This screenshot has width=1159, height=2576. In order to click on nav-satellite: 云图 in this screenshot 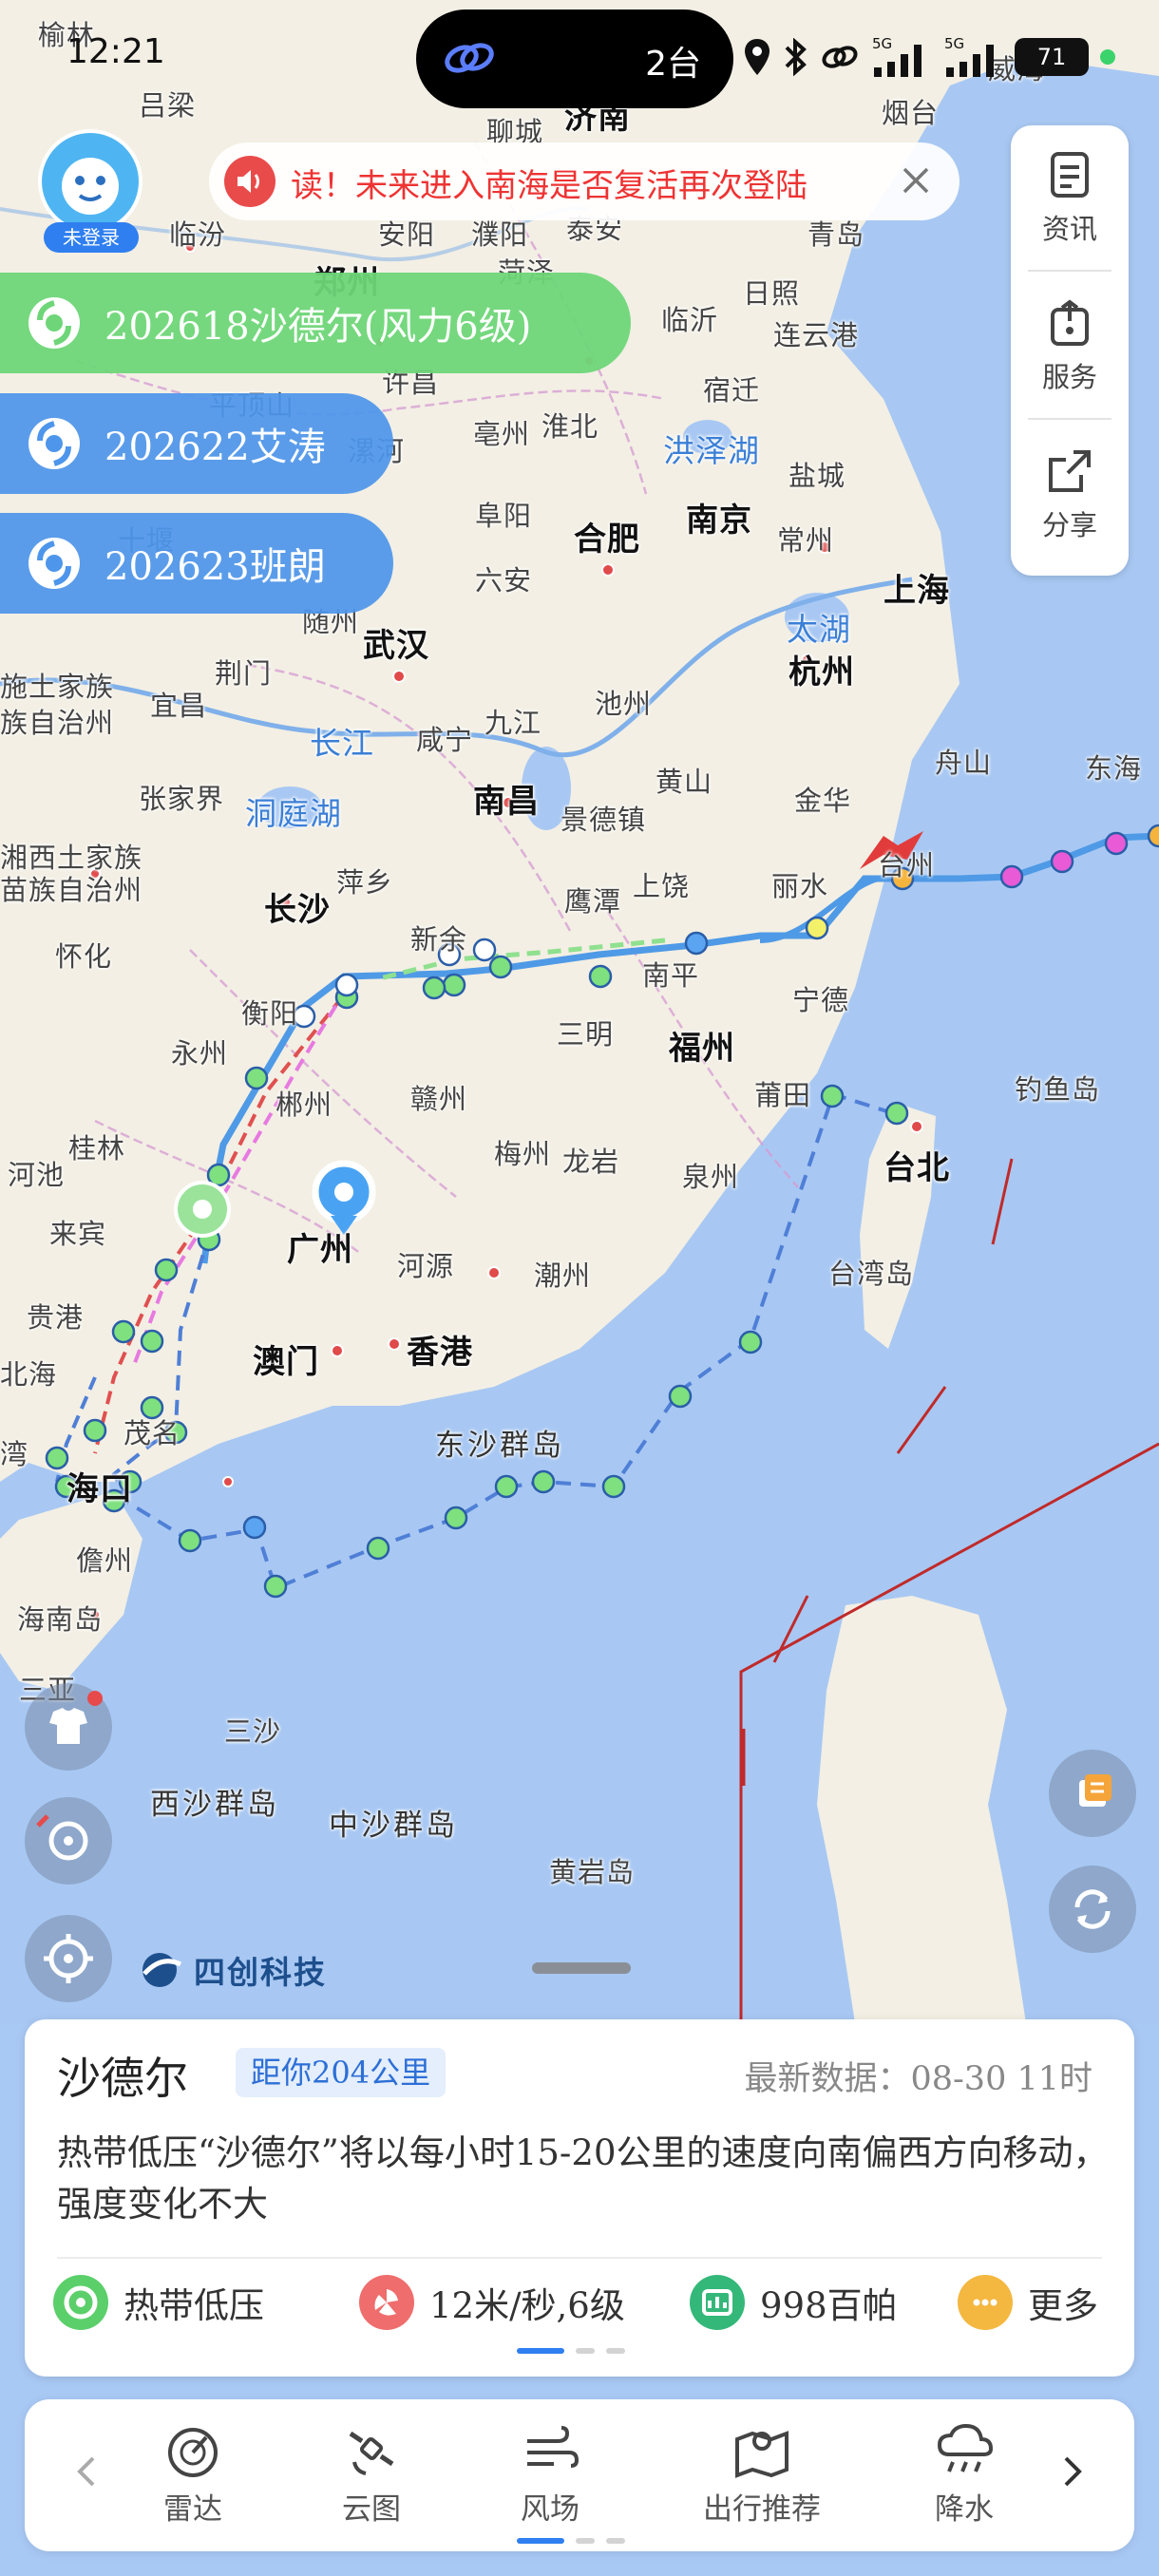, I will do `click(371, 2474)`.